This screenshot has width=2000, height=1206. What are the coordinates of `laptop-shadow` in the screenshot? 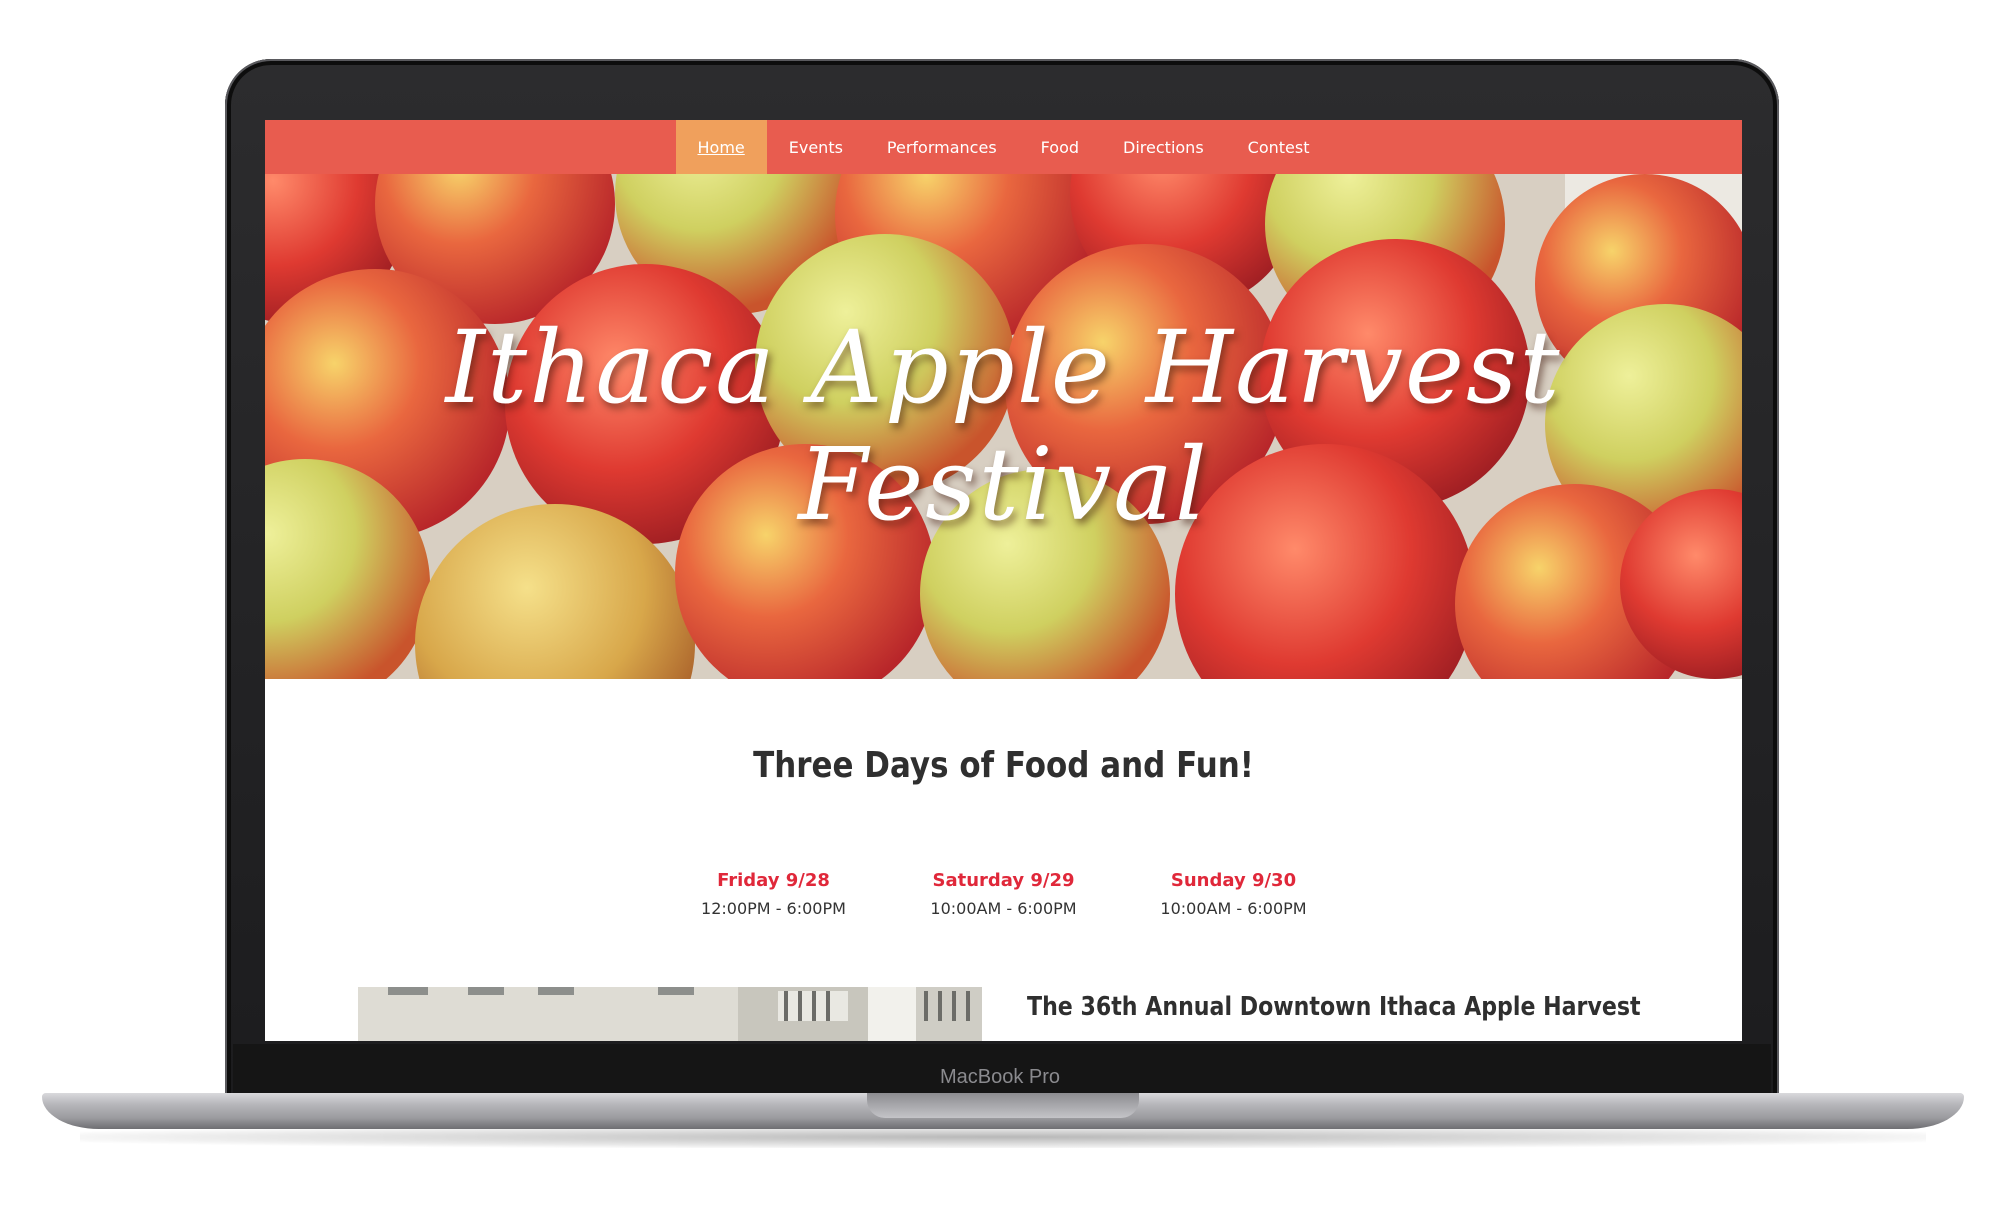 It's located at (1003, 1137).